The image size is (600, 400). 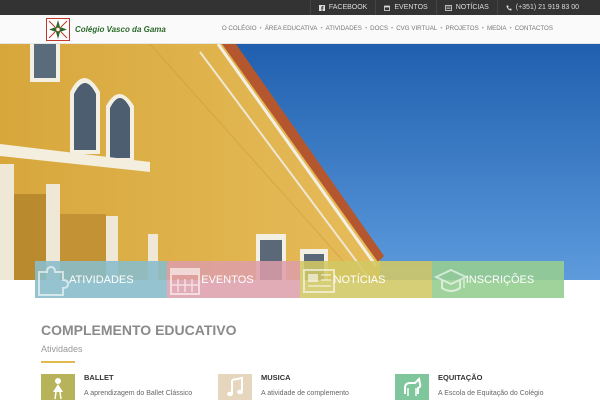 What do you see at coordinates (450, 280) in the screenshot?
I see `graduation-cap-icon` at bounding box center [450, 280].